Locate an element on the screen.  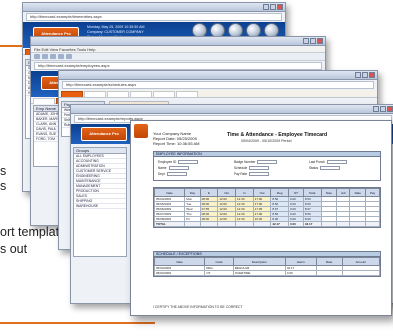
browser-toolbar is located at coordinates (178, 57).